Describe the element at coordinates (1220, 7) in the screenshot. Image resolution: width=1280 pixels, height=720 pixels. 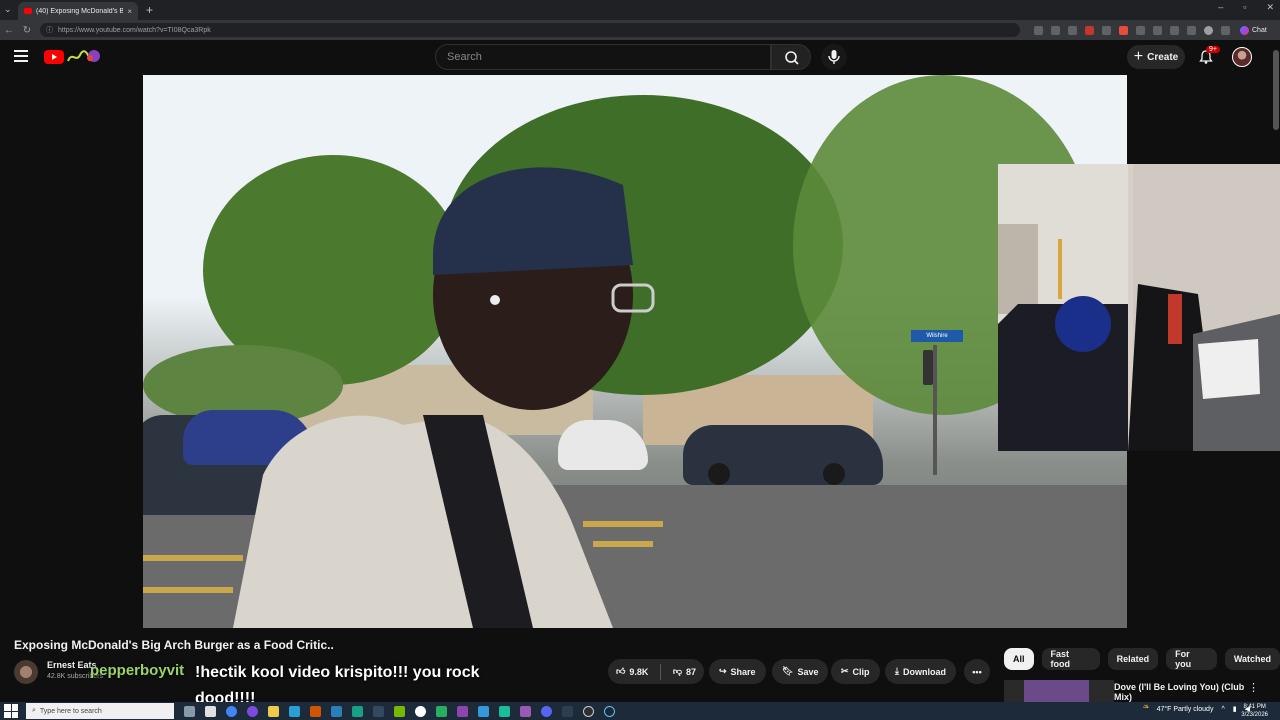
I see `minimize-icon: –` at that location.